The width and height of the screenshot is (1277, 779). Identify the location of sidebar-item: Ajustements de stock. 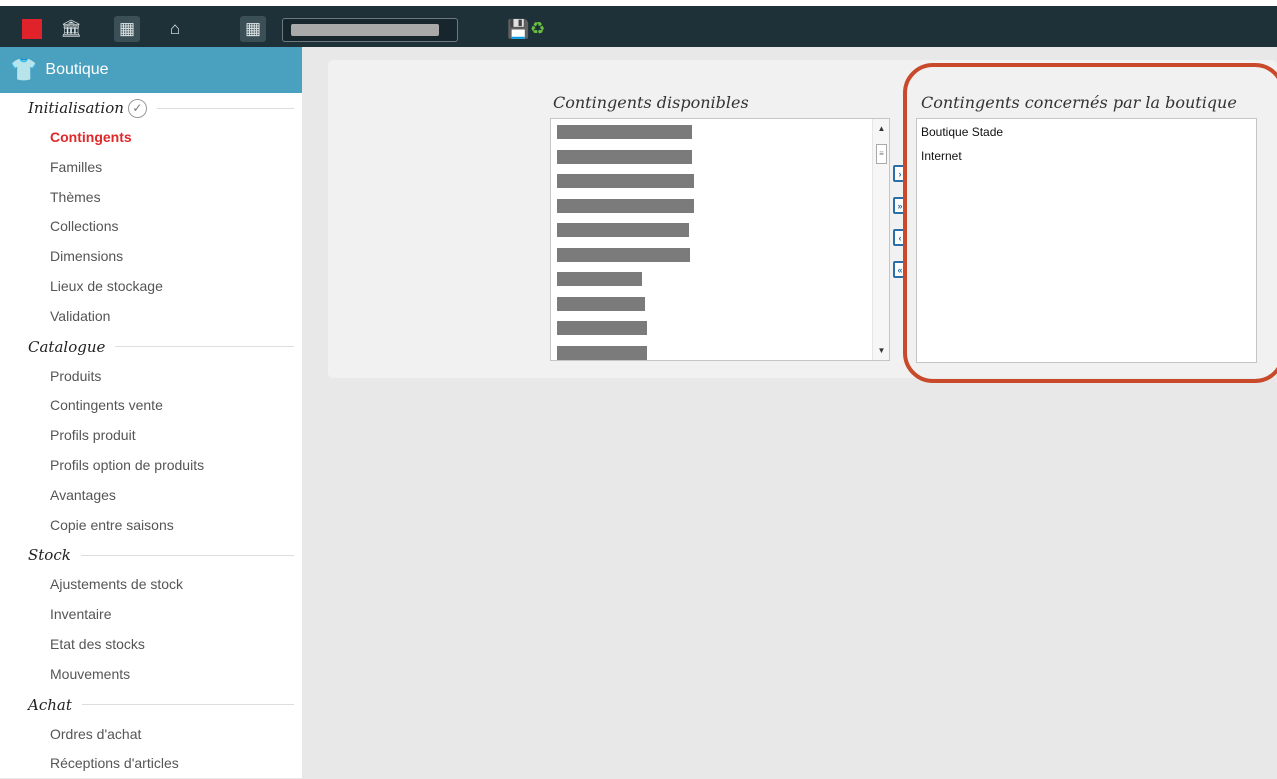
(151, 585).